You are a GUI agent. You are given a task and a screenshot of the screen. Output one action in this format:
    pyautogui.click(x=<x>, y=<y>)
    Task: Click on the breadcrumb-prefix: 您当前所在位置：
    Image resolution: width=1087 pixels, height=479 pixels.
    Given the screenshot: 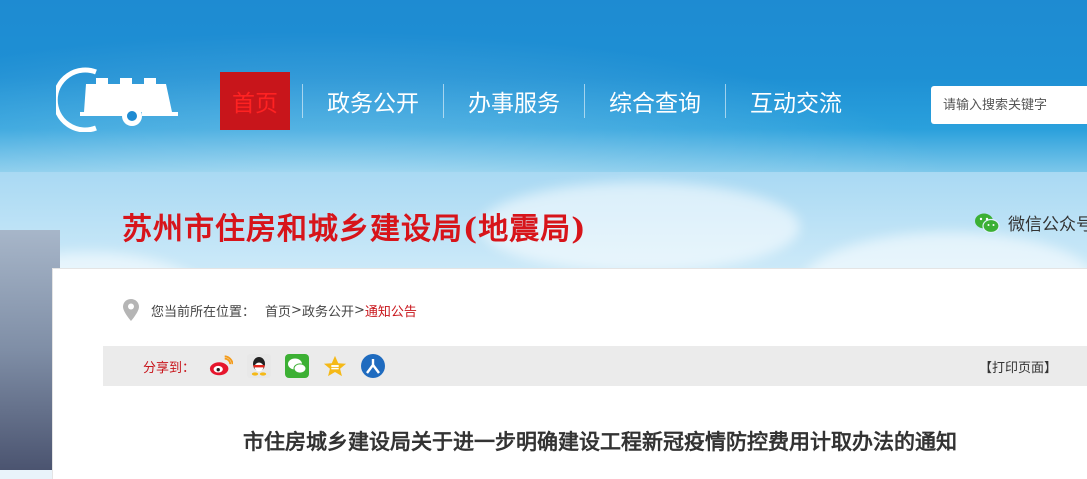 What is the action you would take?
    pyautogui.click(x=203, y=312)
    